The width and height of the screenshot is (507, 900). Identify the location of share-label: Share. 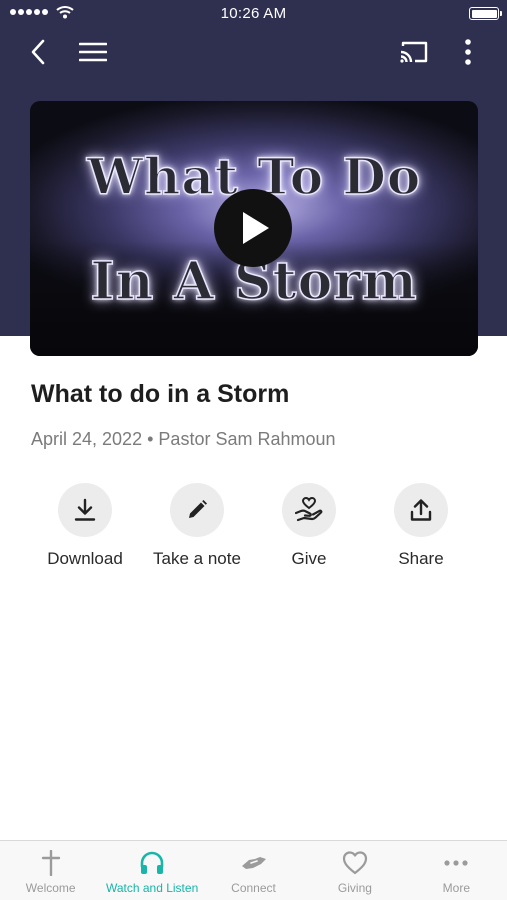
(421, 558).